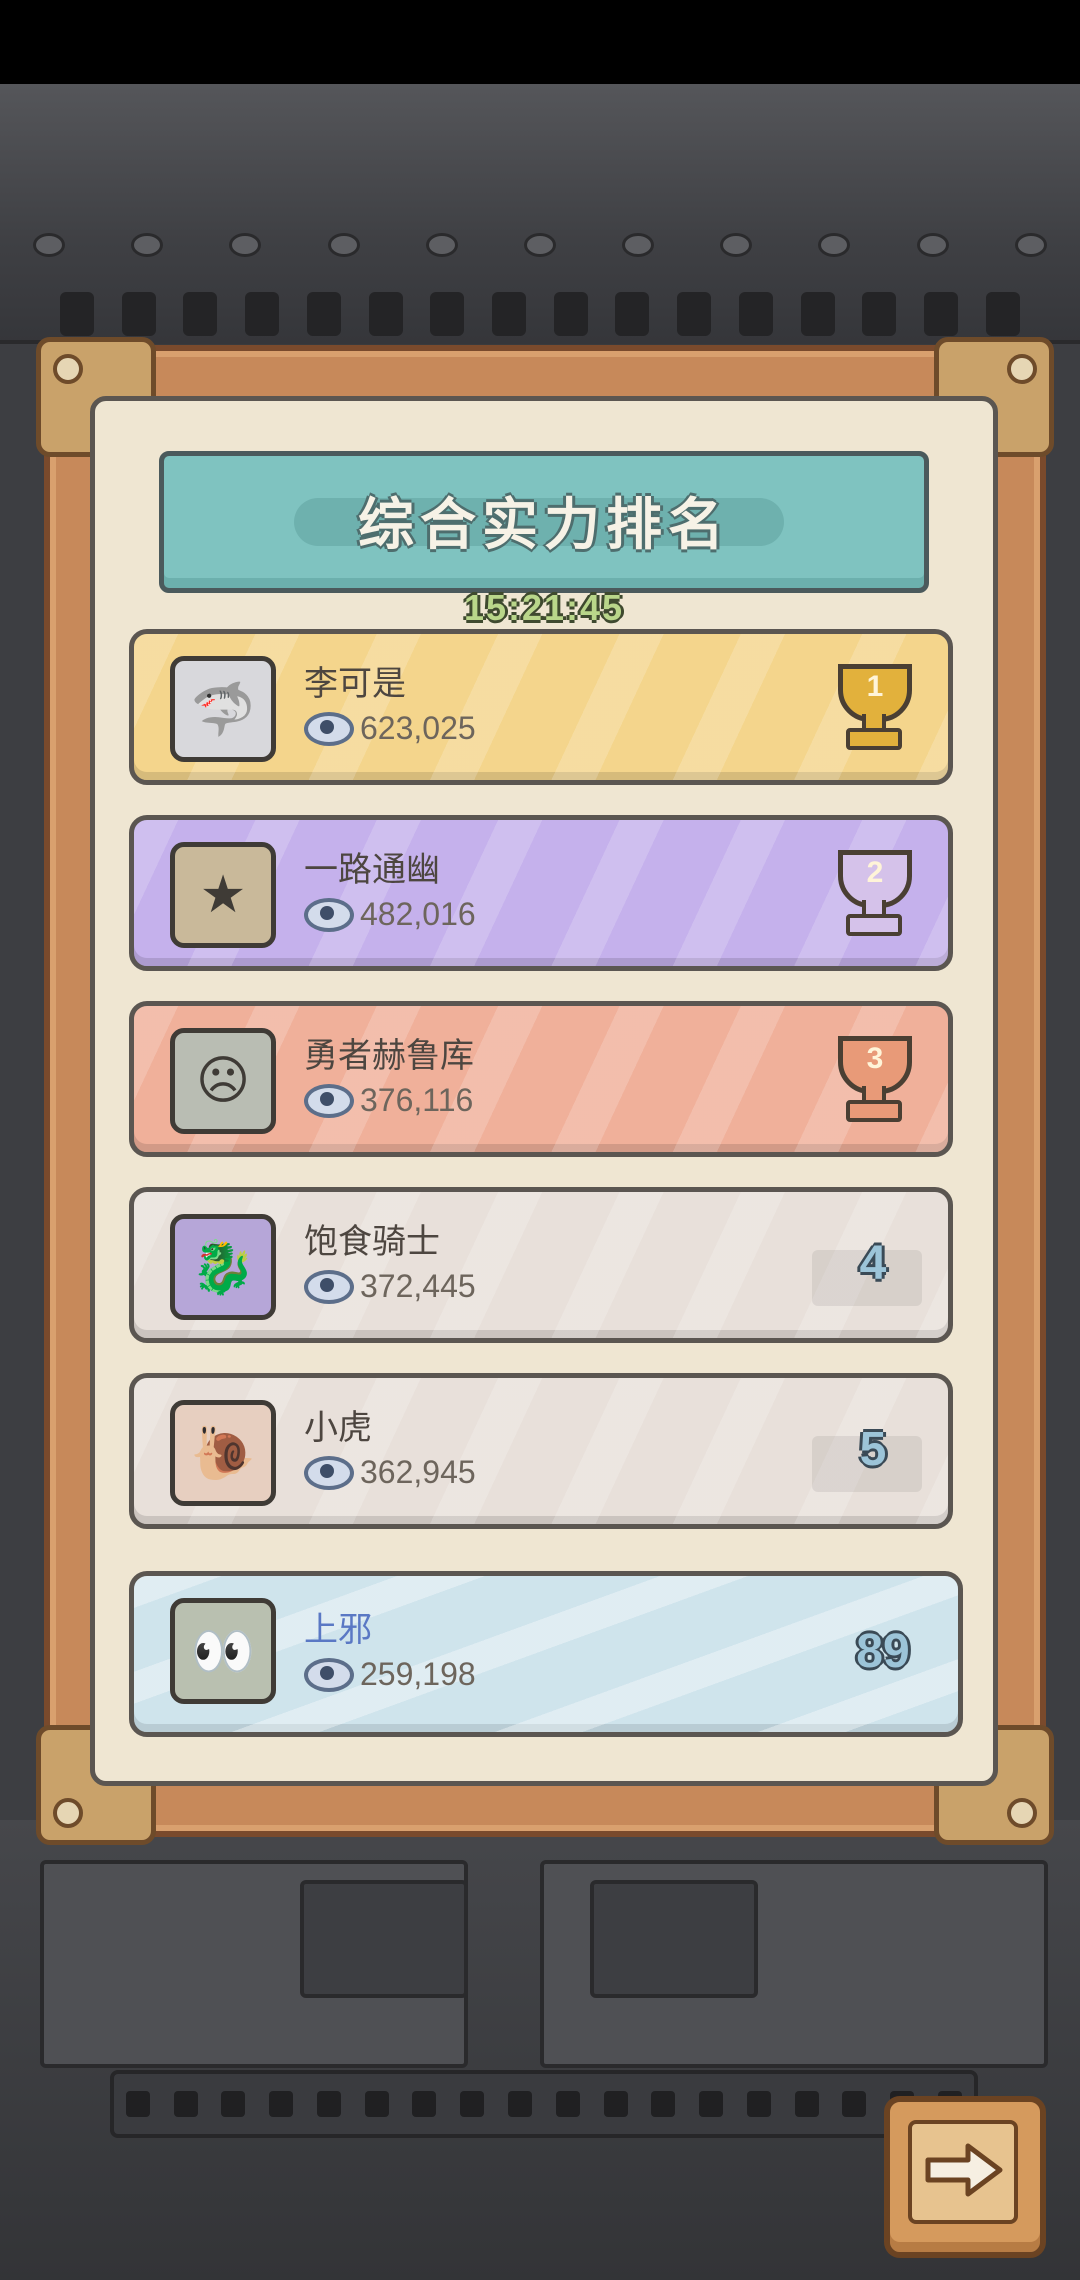 This screenshot has height=2280, width=1080. I want to click on ranking-row-4: 🐉 饱食骑士 372,445 4, so click(541, 1265).